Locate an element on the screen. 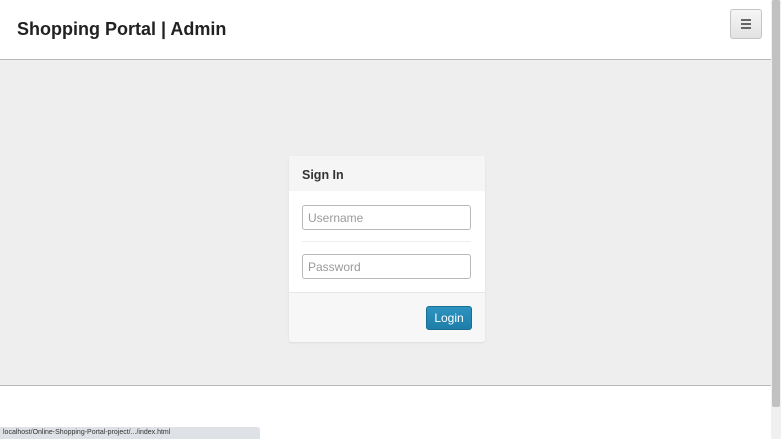  password-input is located at coordinates (386, 266).